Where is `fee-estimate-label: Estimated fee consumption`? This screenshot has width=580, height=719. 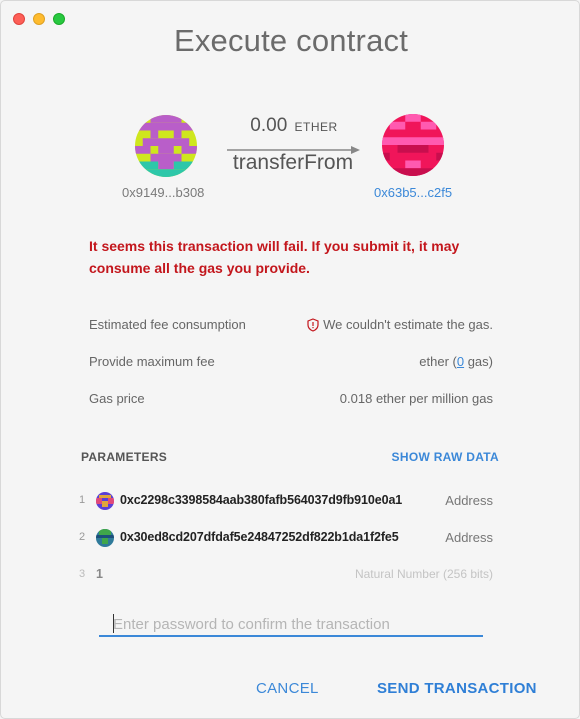 fee-estimate-label: Estimated fee consumption is located at coordinates (167, 324).